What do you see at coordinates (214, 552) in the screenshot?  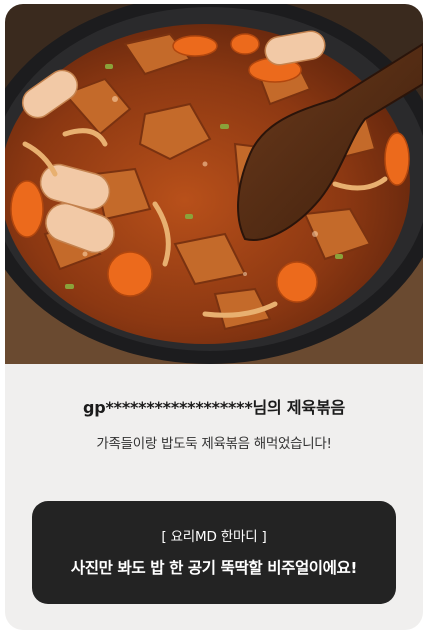 I see `md-comment-box: [ 요리MD 한마디 ] 사진만 봐도 밥 한 공기 뚝딱할 비주얼이에요!` at bounding box center [214, 552].